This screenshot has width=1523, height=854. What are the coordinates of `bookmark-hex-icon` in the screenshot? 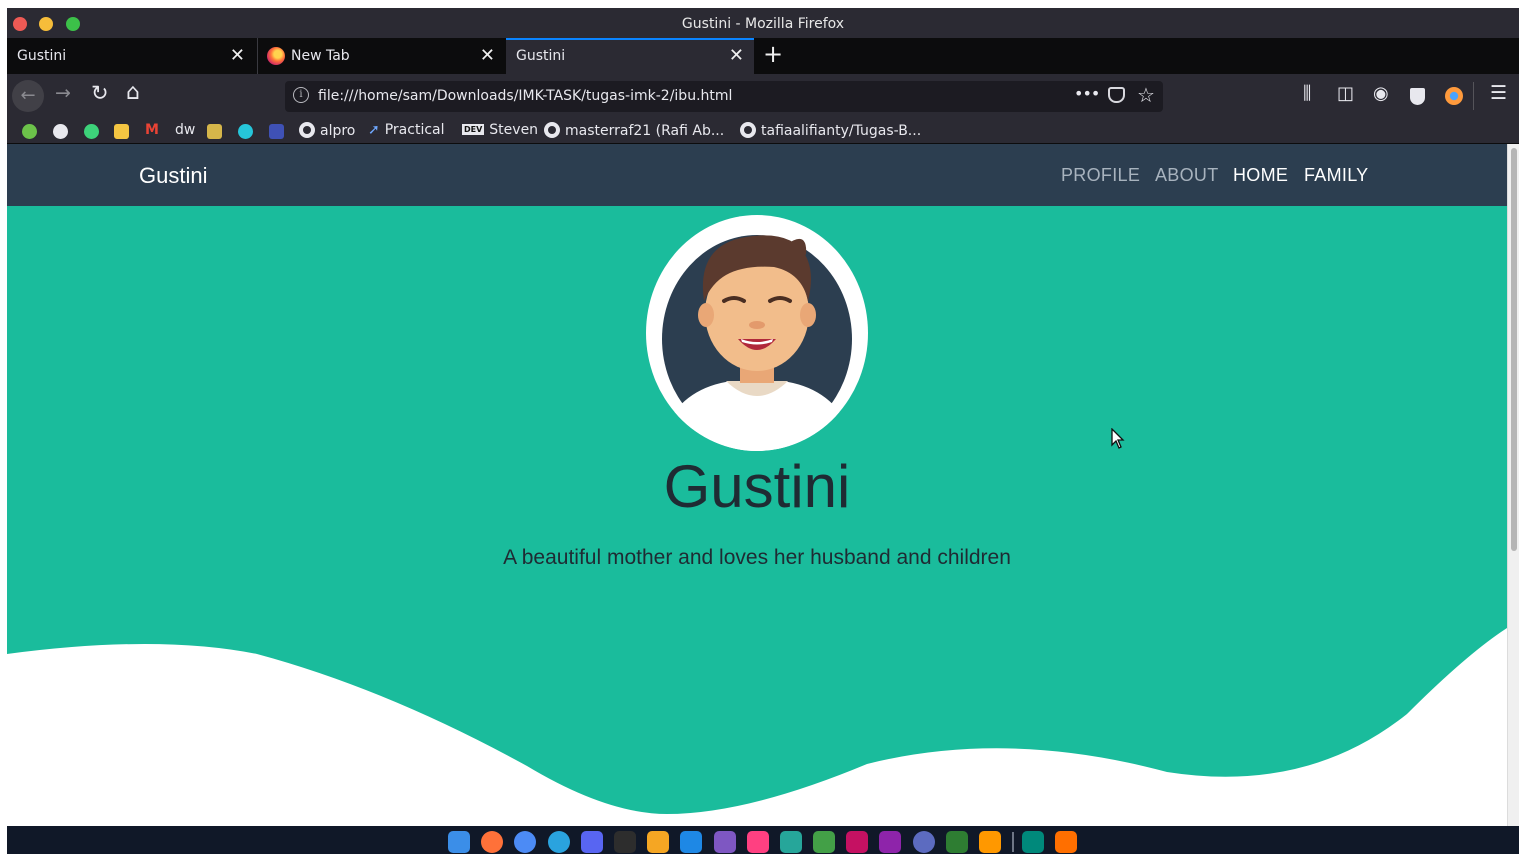 It's located at (245, 131).